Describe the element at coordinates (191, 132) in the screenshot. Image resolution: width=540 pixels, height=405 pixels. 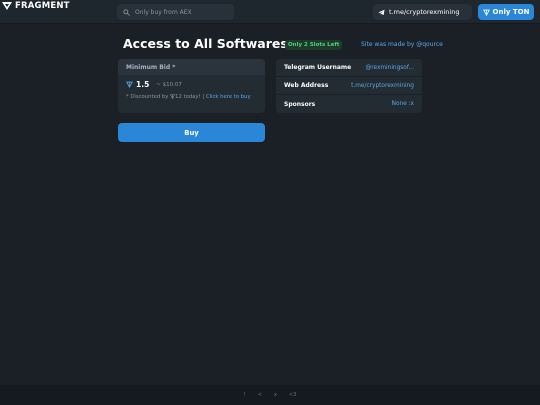
I see `buy-button: Buy` at that location.